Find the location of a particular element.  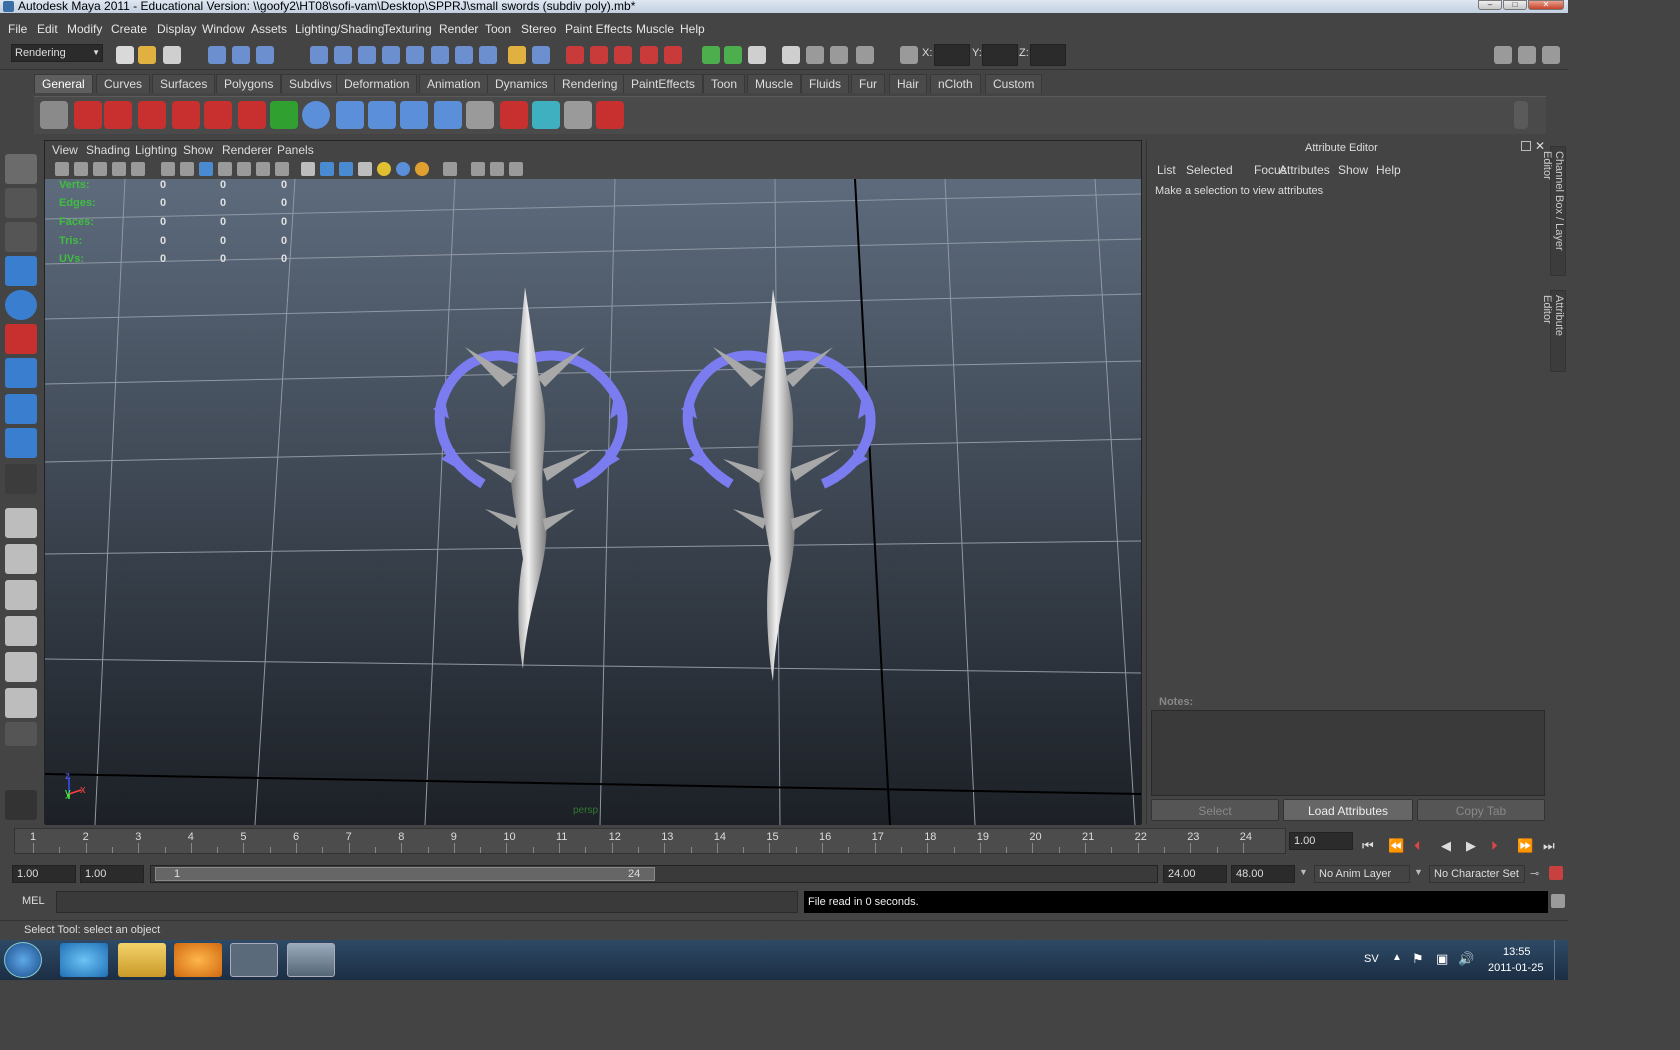

render-icon is located at coordinates (575, 55).